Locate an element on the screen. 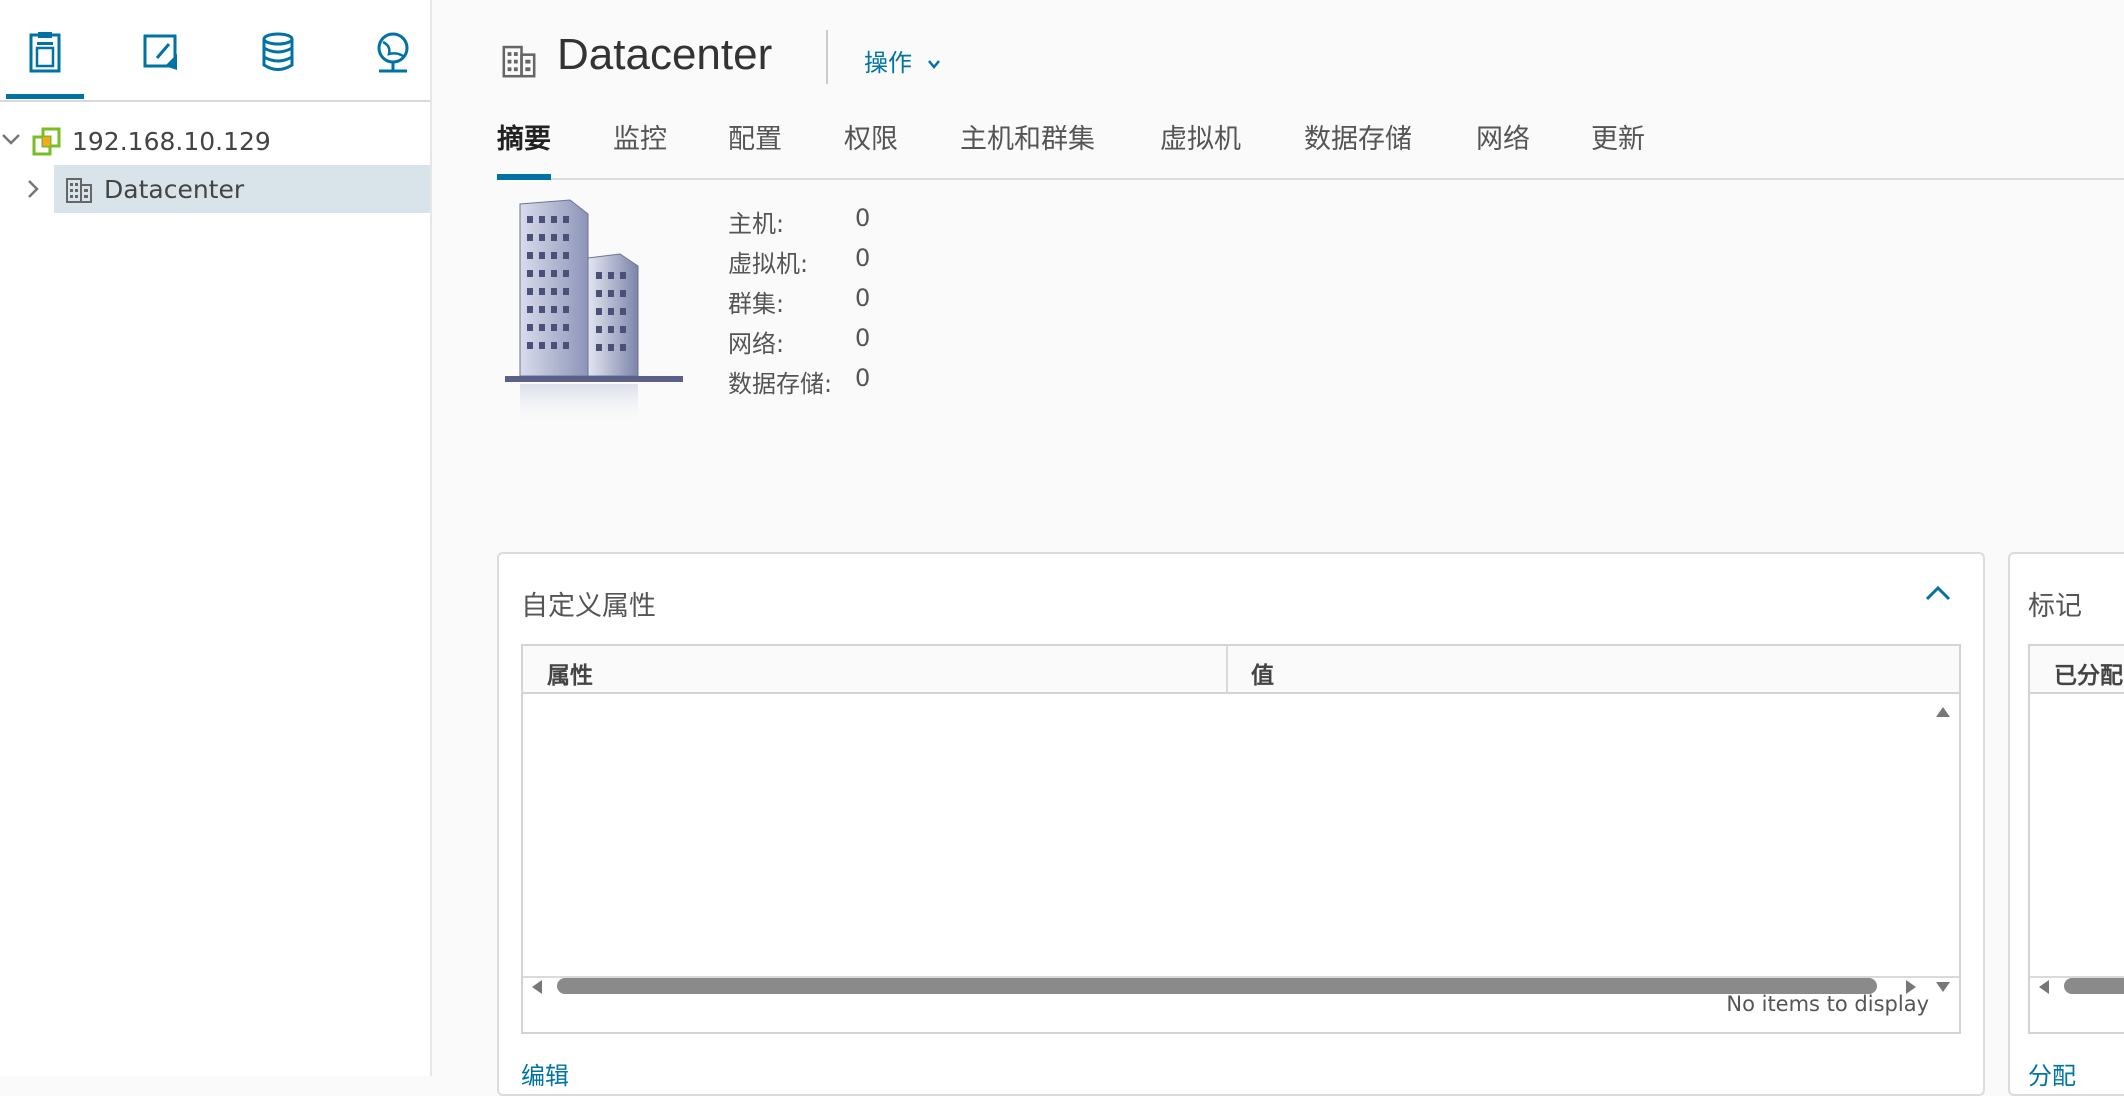  grid-footer: No items to display is located at coordinates (1241, 1004).